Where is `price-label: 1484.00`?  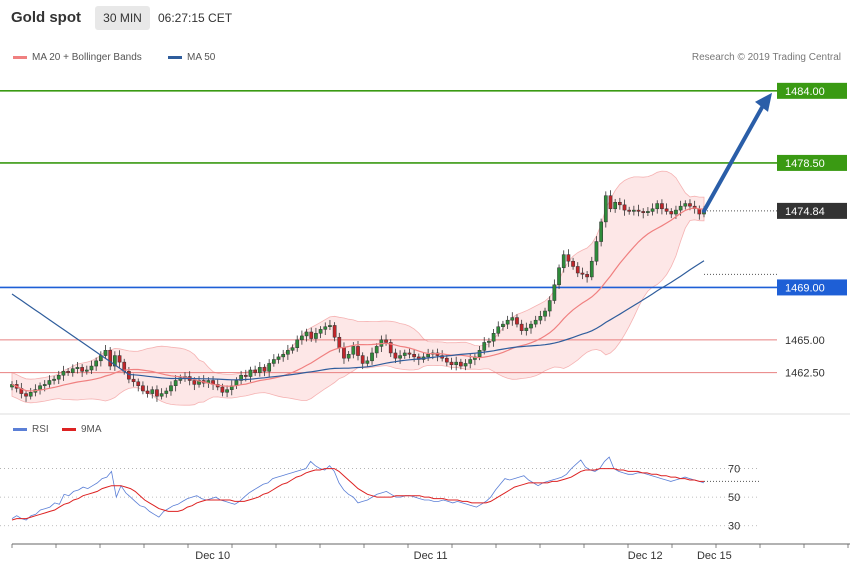 price-label: 1484.00 is located at coordinates (805, 92).